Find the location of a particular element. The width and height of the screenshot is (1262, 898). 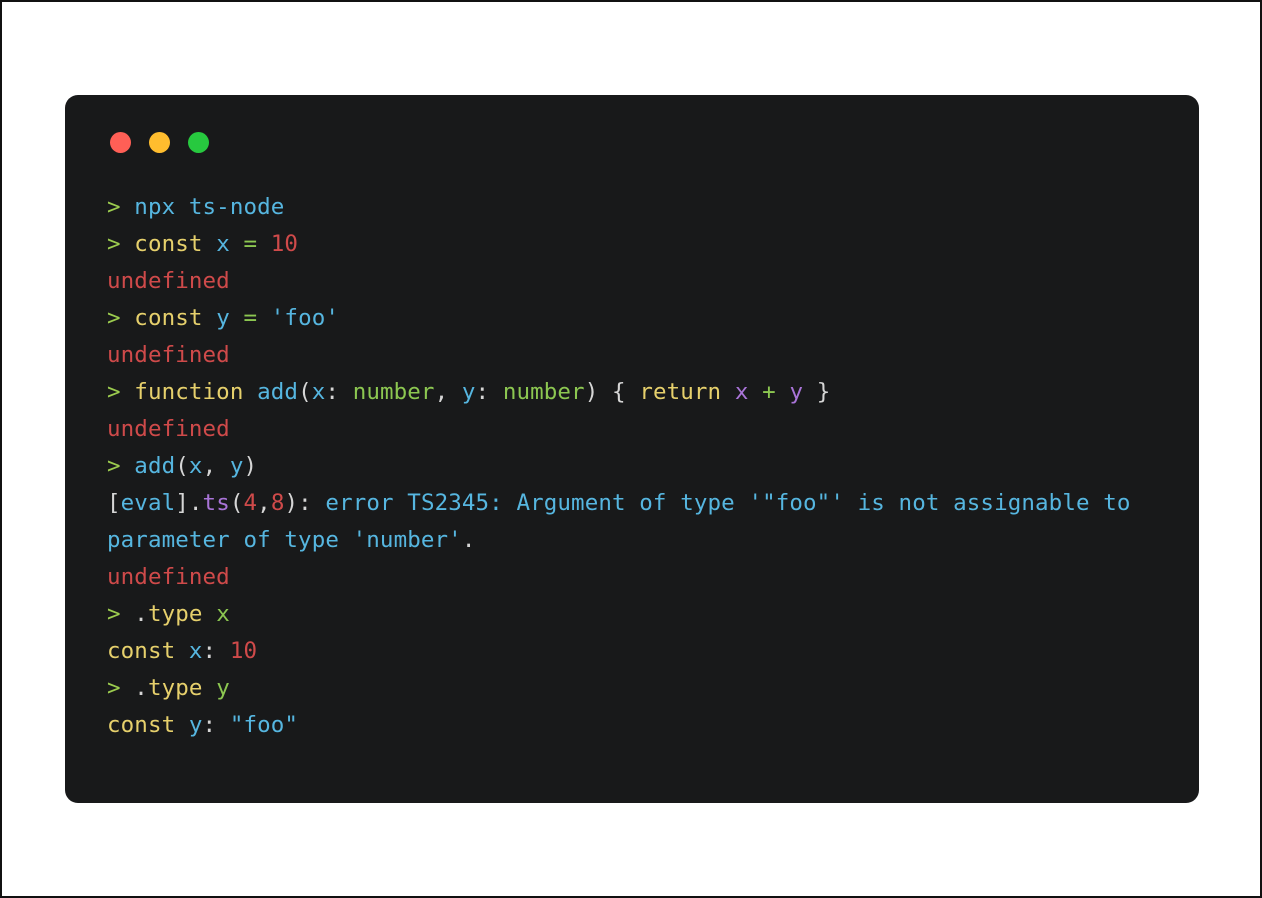

terminal-line: > .type y is located at coordinates (632, 688).